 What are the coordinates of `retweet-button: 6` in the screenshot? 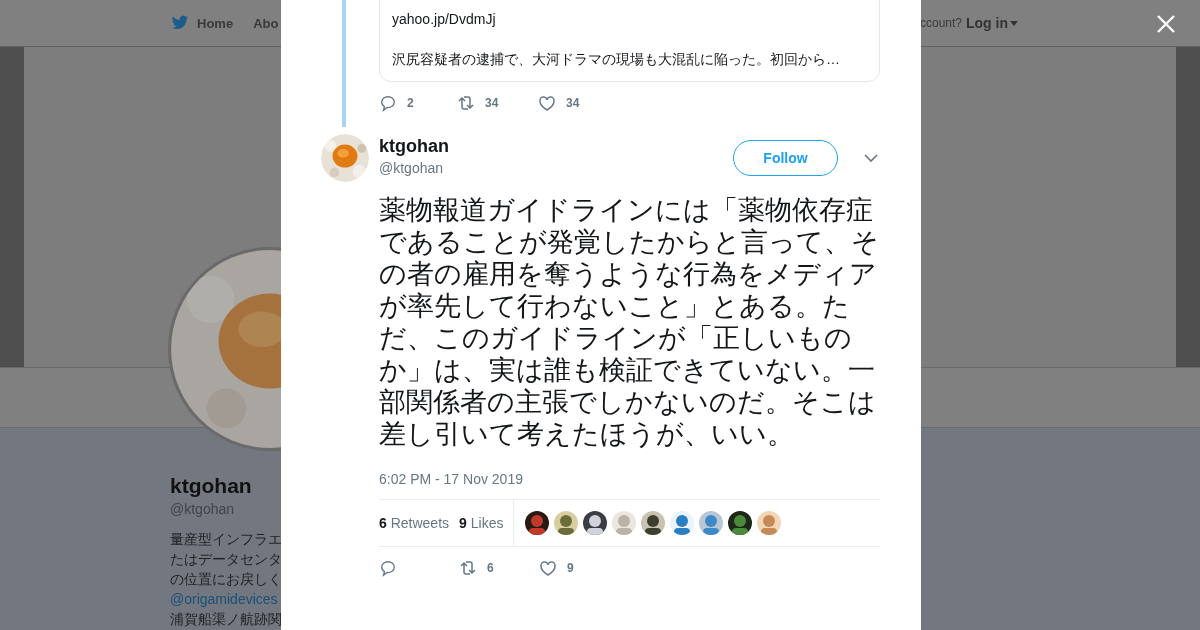 It's located at (499, 568).